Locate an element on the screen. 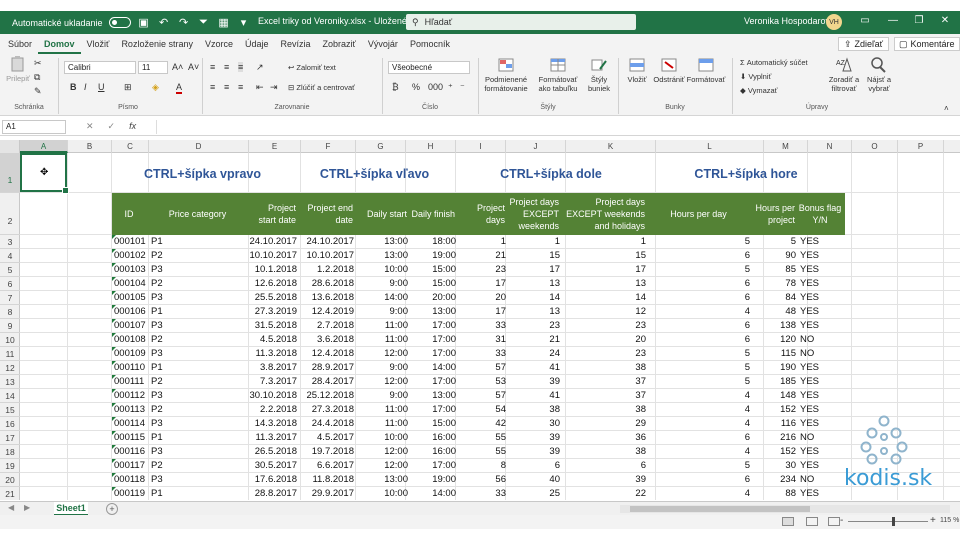 The height and width of the screenshot is (540, 960). table-cell: 13 is located at coordinates (535, 312).